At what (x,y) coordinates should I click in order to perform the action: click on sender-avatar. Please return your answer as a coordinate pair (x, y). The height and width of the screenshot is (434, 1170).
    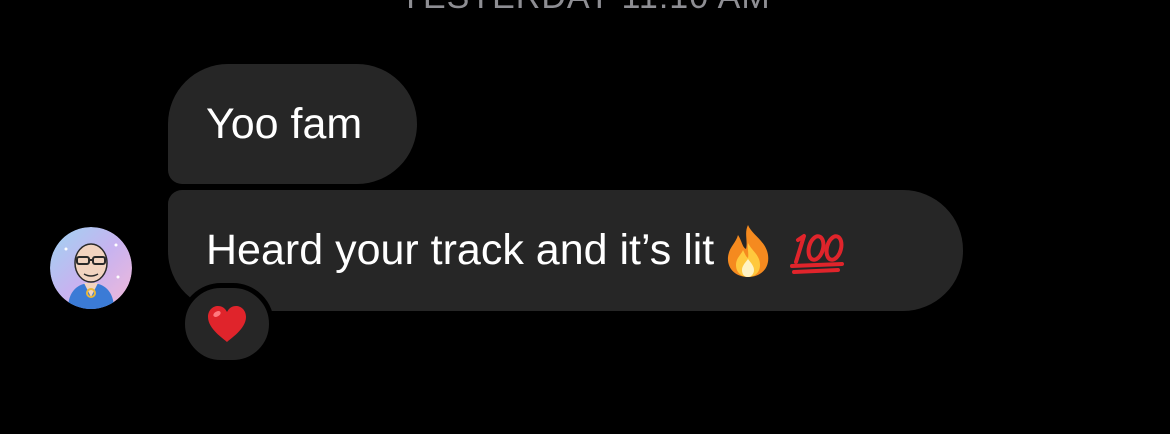
    Looking at the image, I should click on (91, 268).